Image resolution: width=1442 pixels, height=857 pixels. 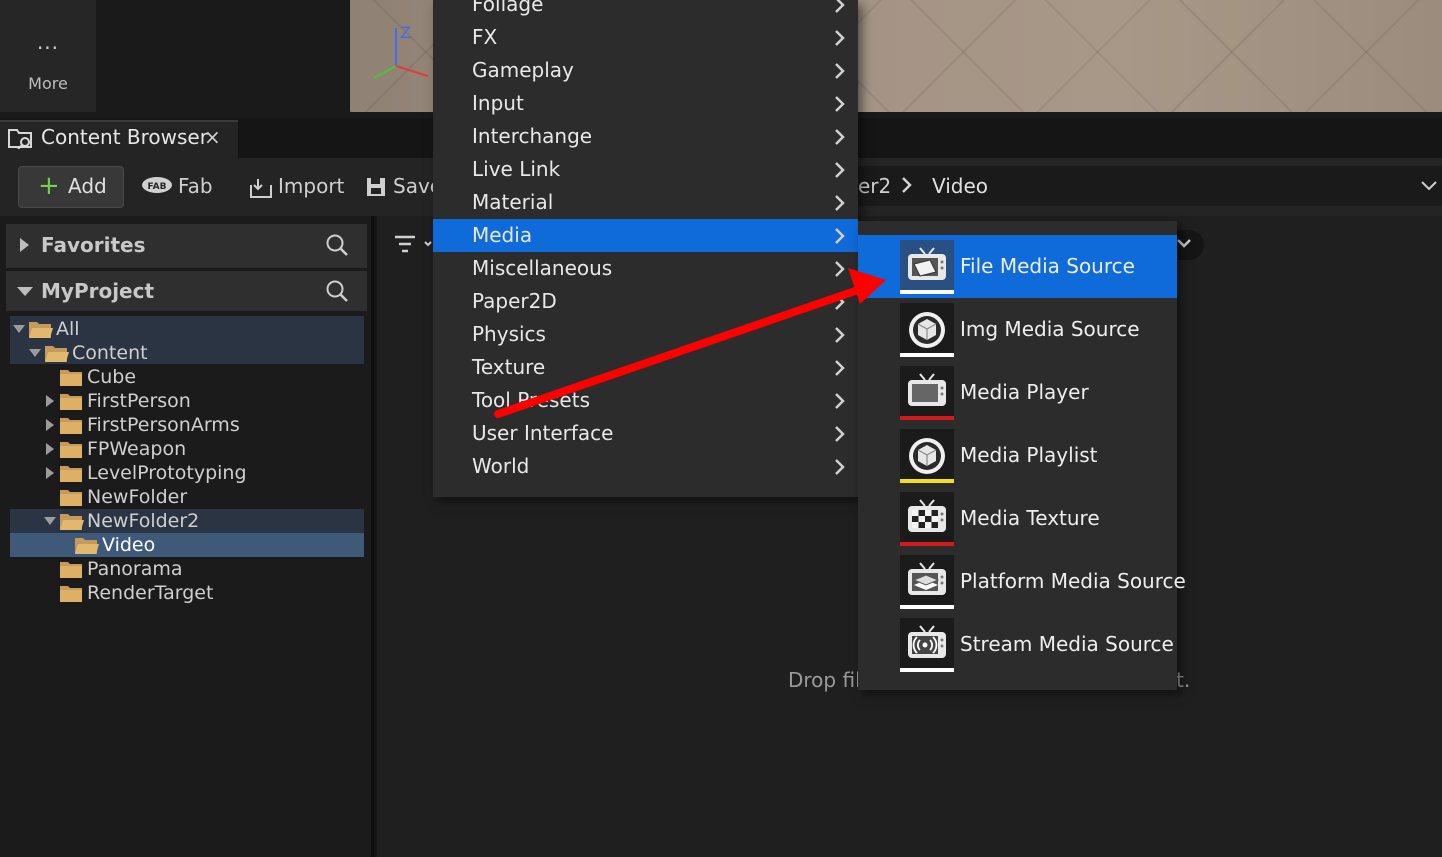 I want to click on tree-item: Panorama, so click(x=113, y=569).